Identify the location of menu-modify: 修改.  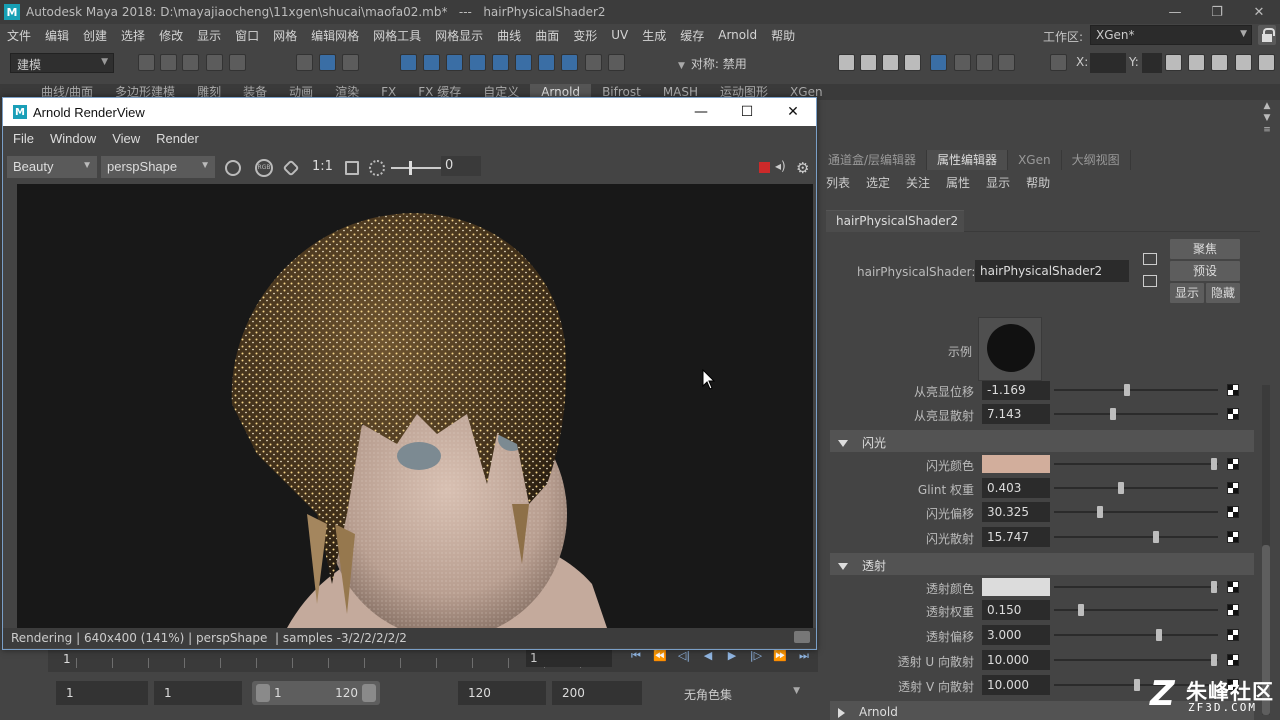
(171, 35).